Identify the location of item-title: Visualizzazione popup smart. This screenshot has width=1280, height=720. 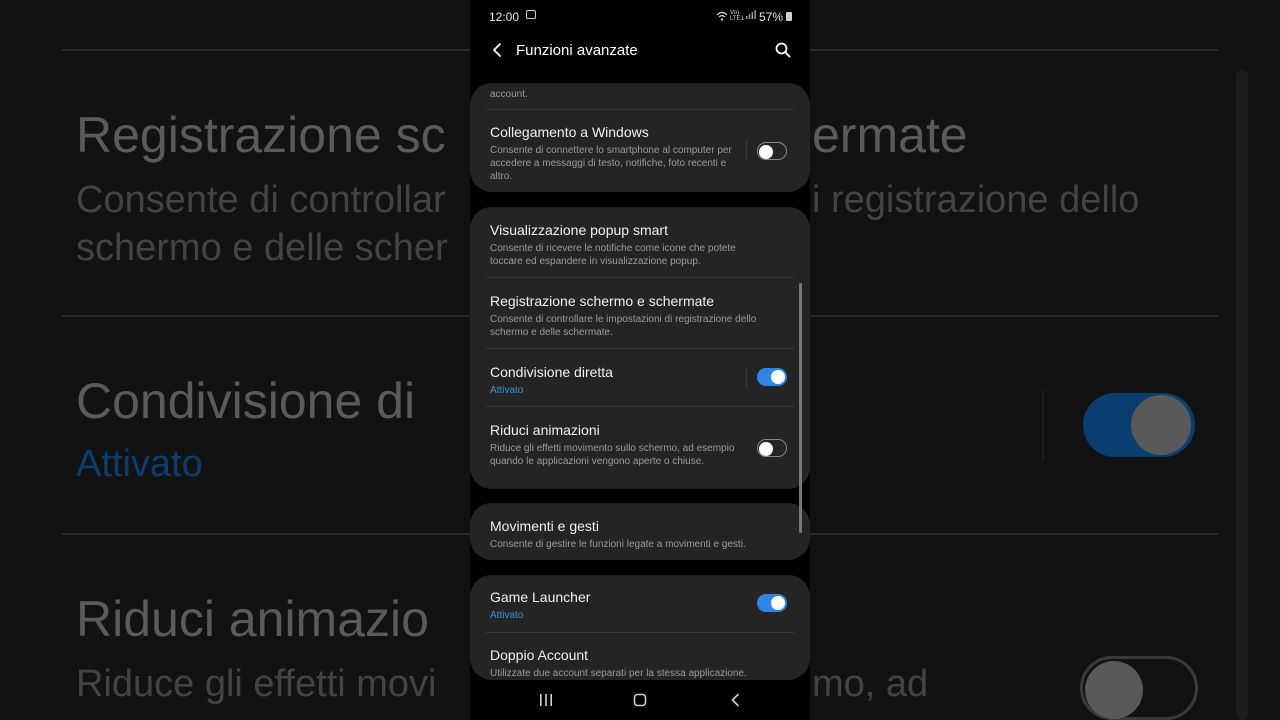
(579, 230).